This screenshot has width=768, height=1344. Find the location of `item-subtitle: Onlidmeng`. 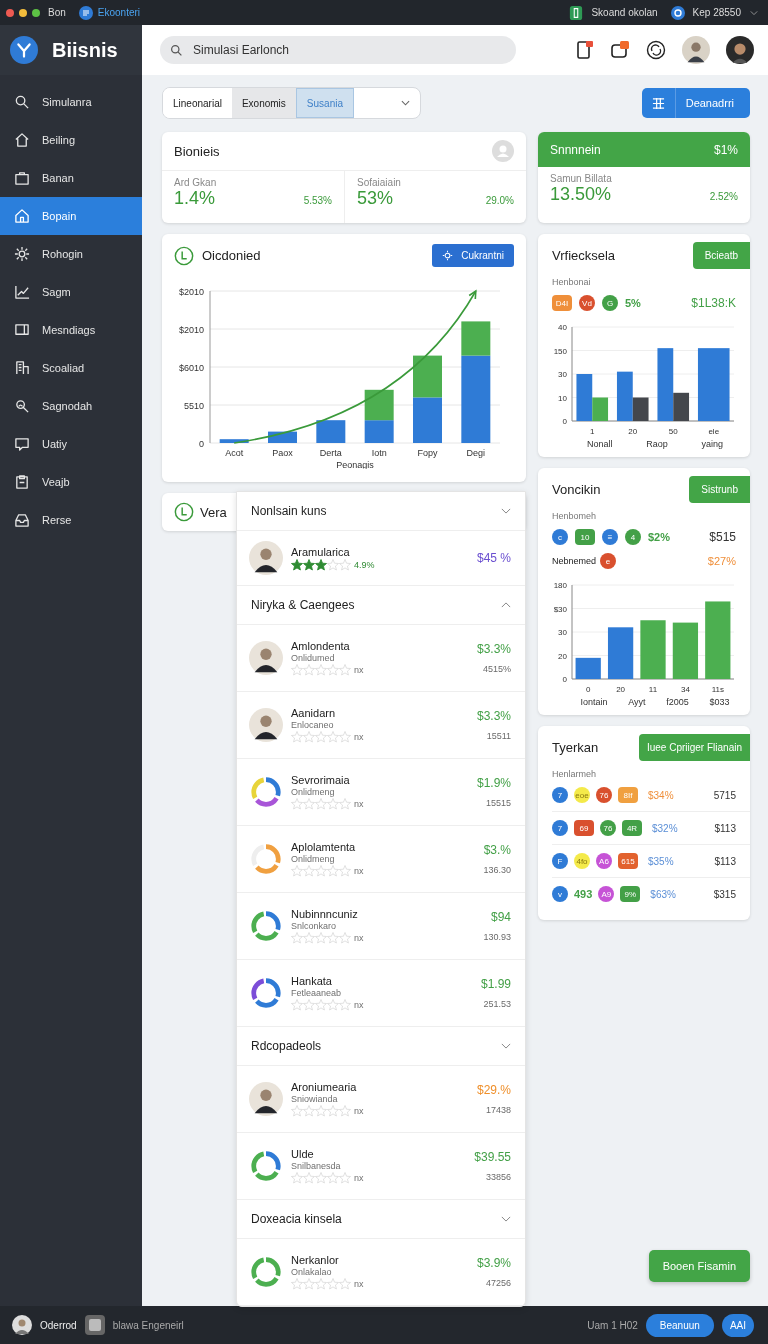

item-subtitle: Onlidmeng is located at coordinates (313, 859).